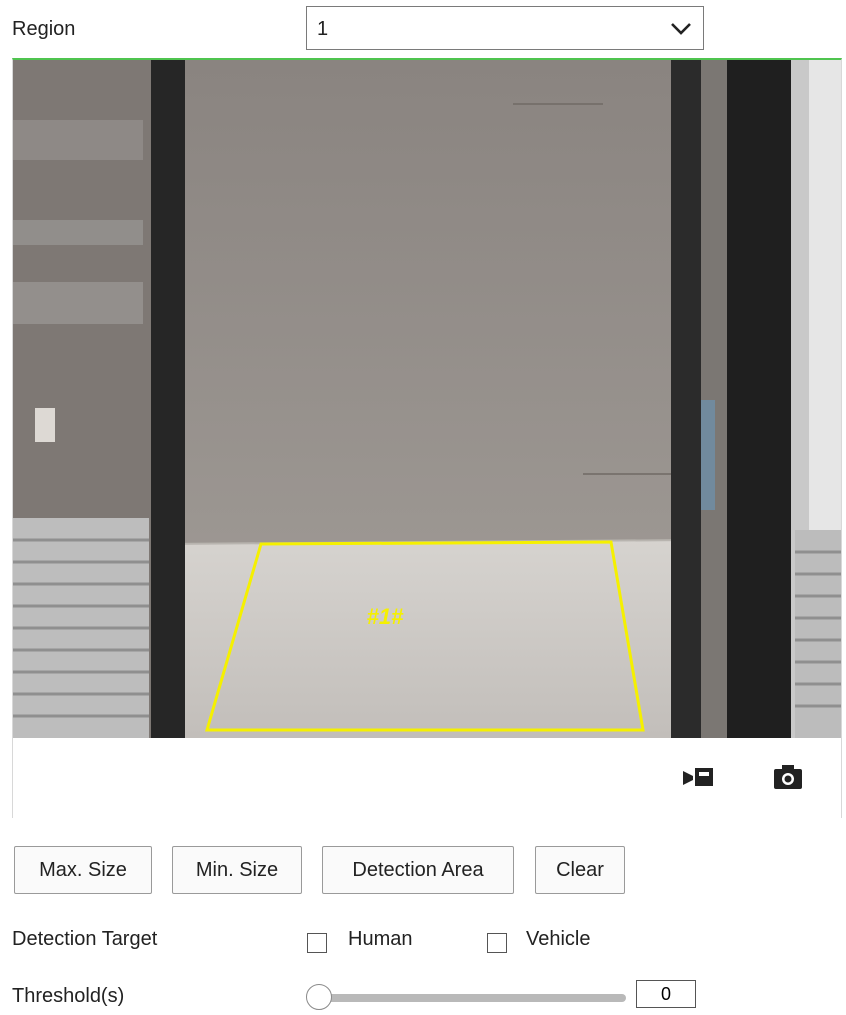  Describe the element at coordinates (323, 29) in the screenshot. I see `region-selected-value: 1` at that location.